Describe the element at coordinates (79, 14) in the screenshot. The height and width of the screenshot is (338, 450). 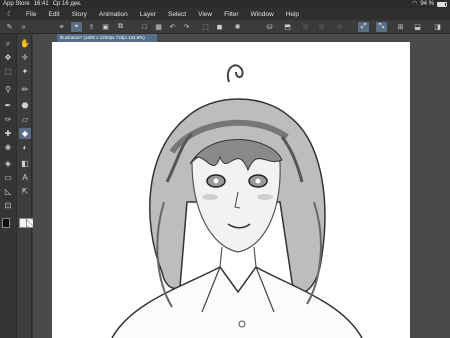
I see `menu-story: Story` at that location.